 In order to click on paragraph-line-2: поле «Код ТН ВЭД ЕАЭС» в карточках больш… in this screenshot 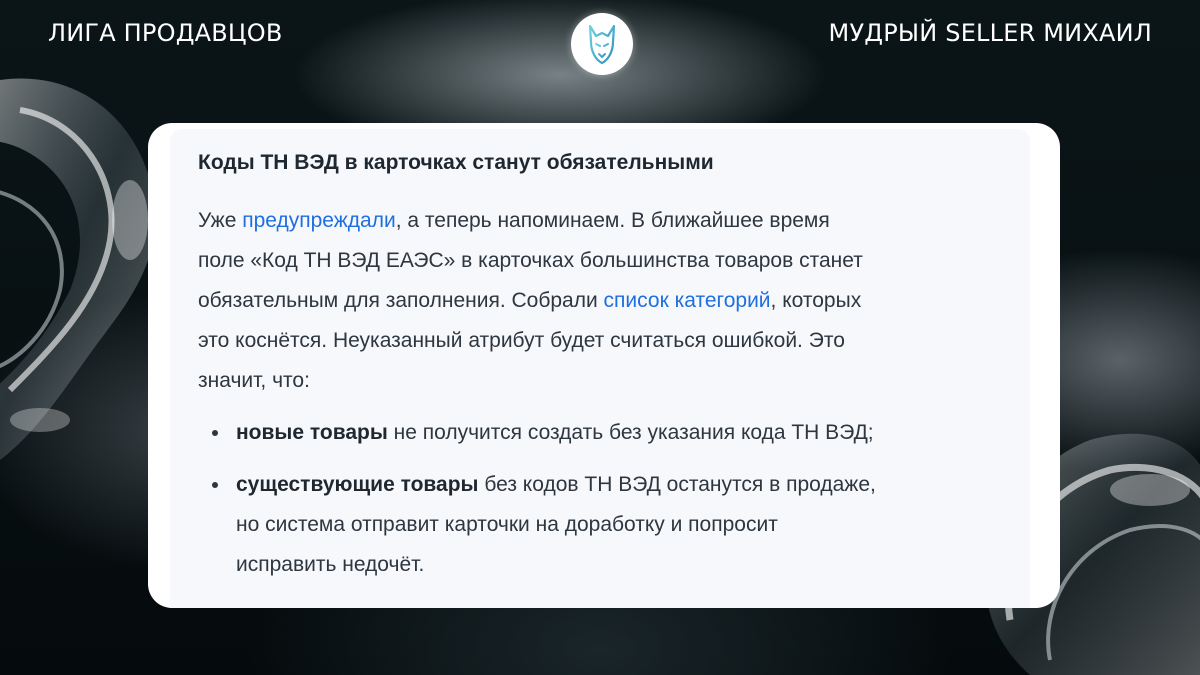, I will do `click(530, 260)`.